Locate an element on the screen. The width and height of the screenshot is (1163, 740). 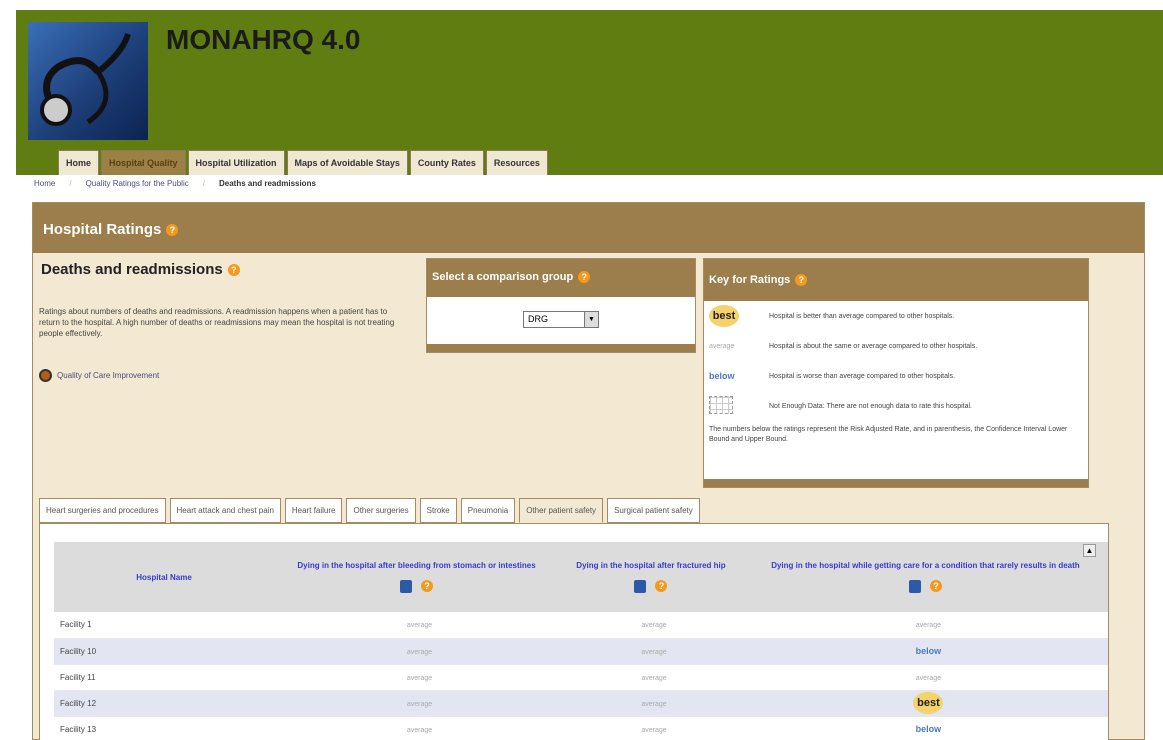
key-header: Key for Ratings? is located at coordinates (896, 280).